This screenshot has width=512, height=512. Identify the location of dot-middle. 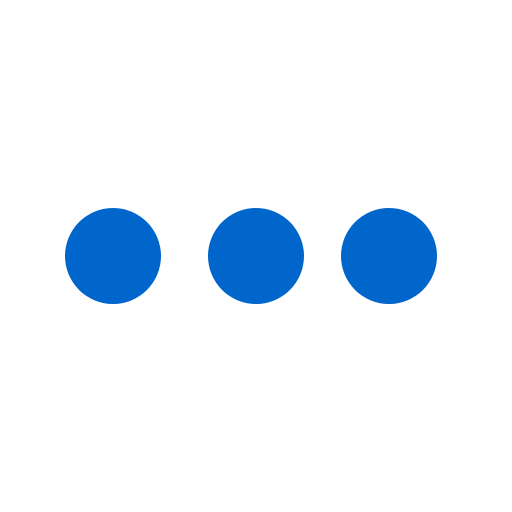
(256, 256).